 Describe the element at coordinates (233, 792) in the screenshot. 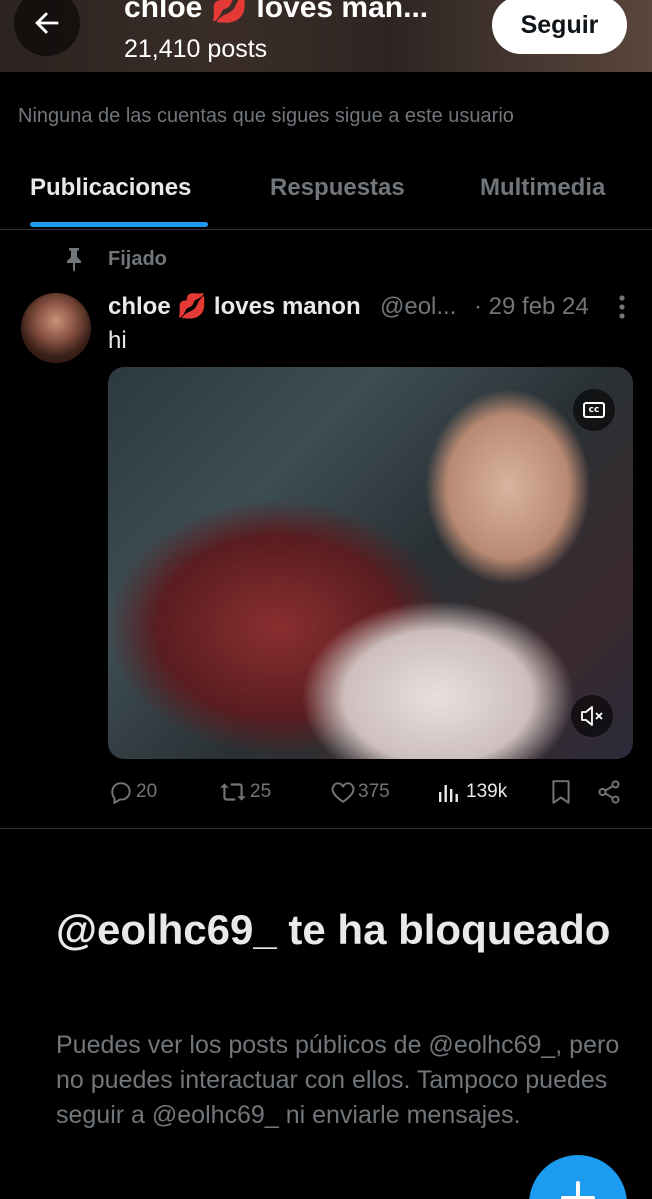

I see `repost-icon` at that location.